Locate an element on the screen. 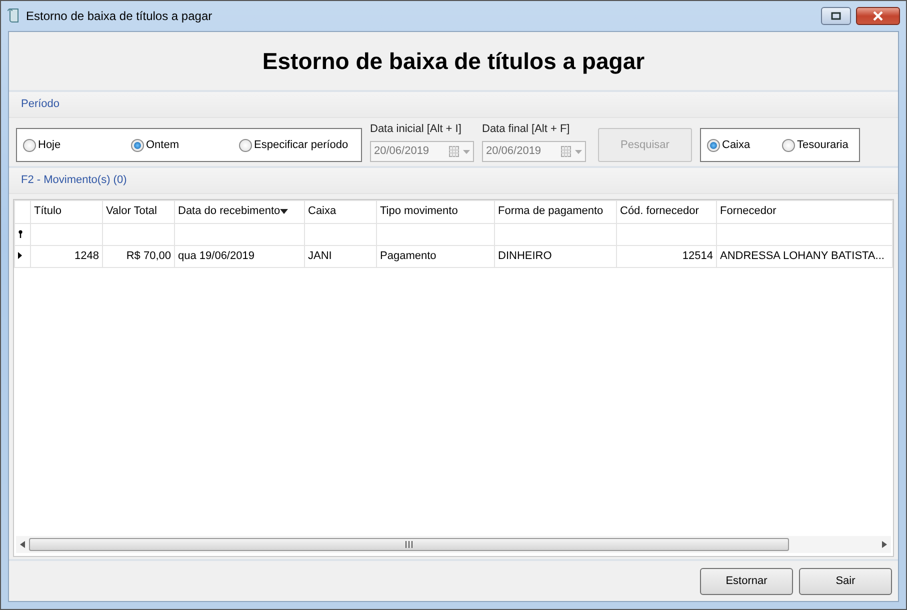 The image size is (907, 610). radio-option: Caixa is located at coordinates (744, 145).